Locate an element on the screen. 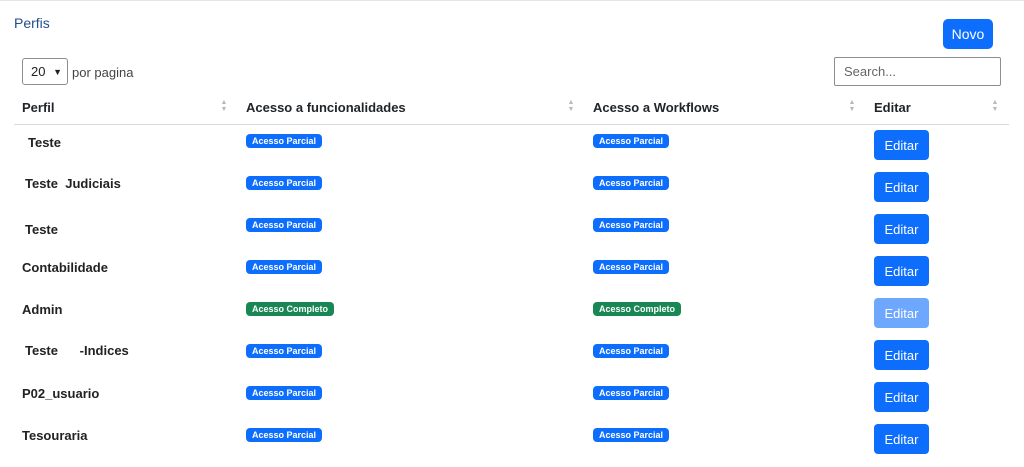  search-input is located at coordinates (917, 71).